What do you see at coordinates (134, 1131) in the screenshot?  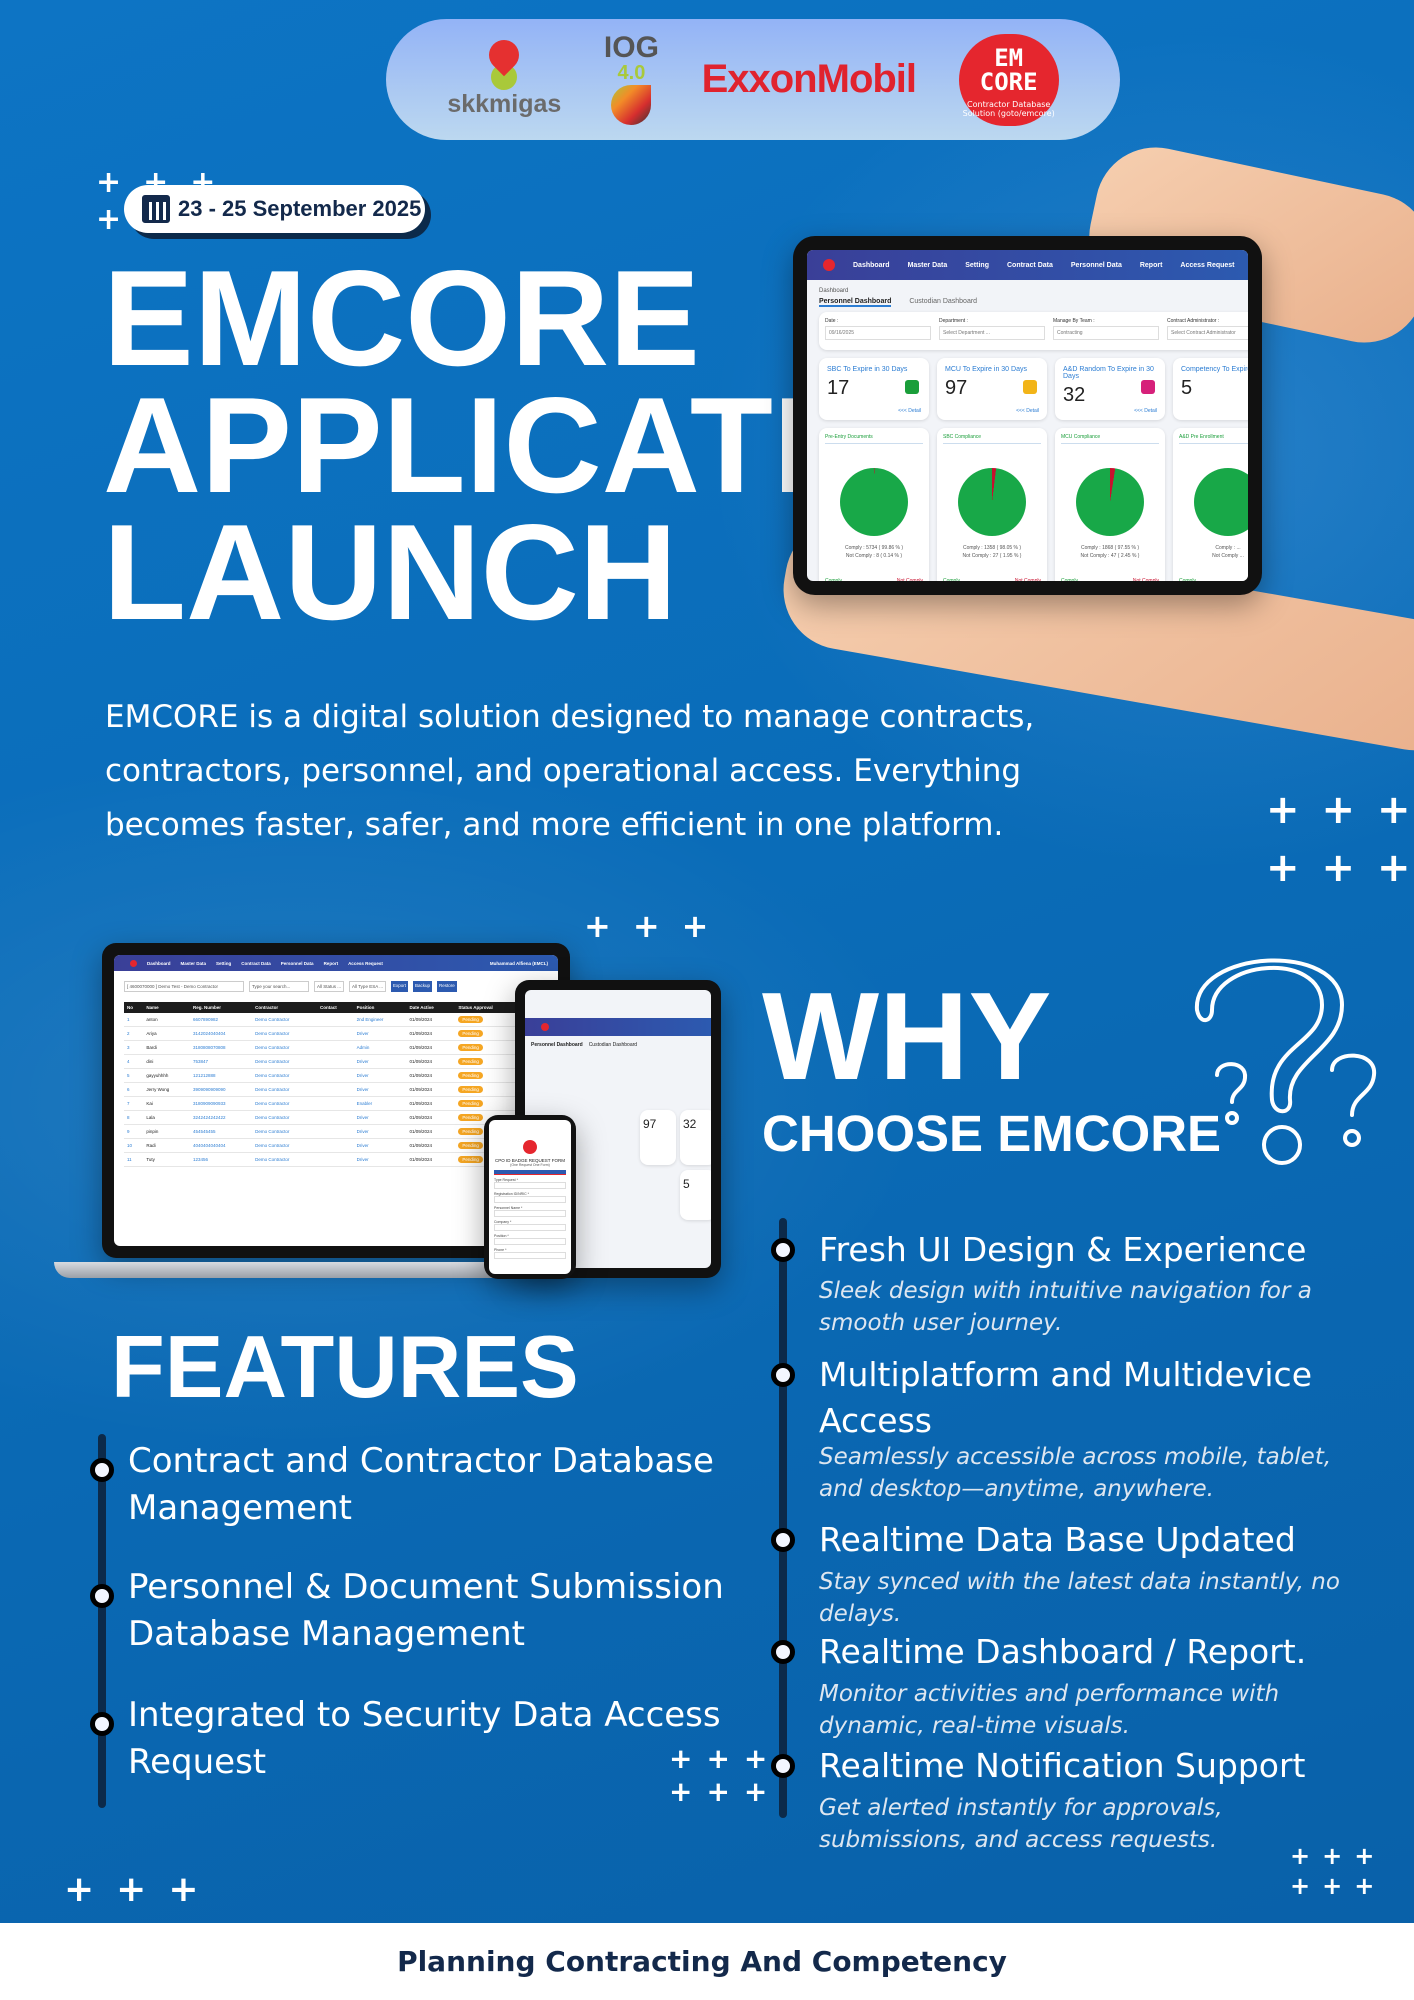 I see `cell-no: 9` at bounding box center [134, 1131].